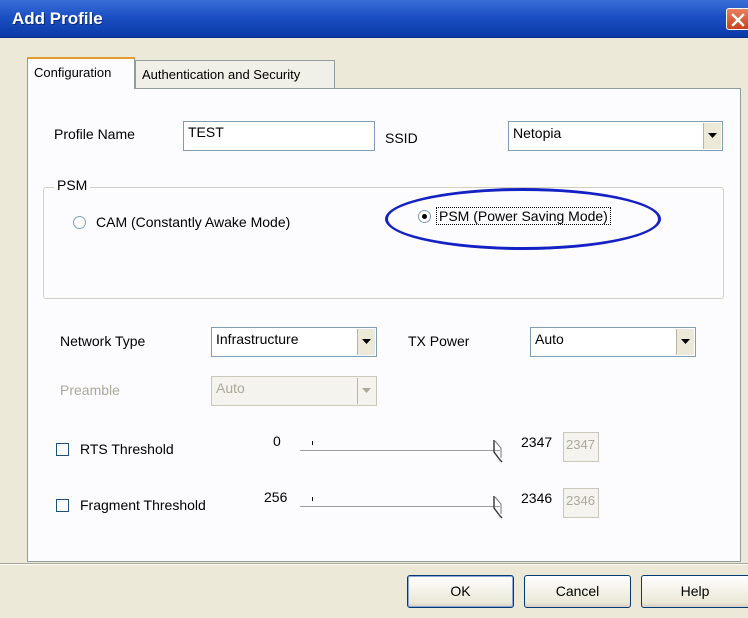 This screenshot has width=748, height=618. Describe the element at coordinates (615, 136) in the screenshot. I see `ssid-select: Netopia` at that location.